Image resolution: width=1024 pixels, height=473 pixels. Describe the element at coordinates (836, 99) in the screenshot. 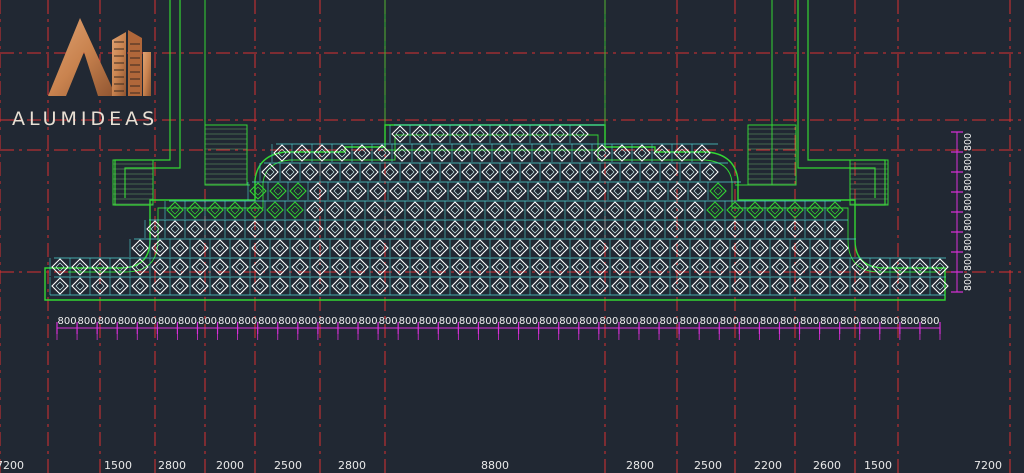

I see `right-wall-inner` at that location.